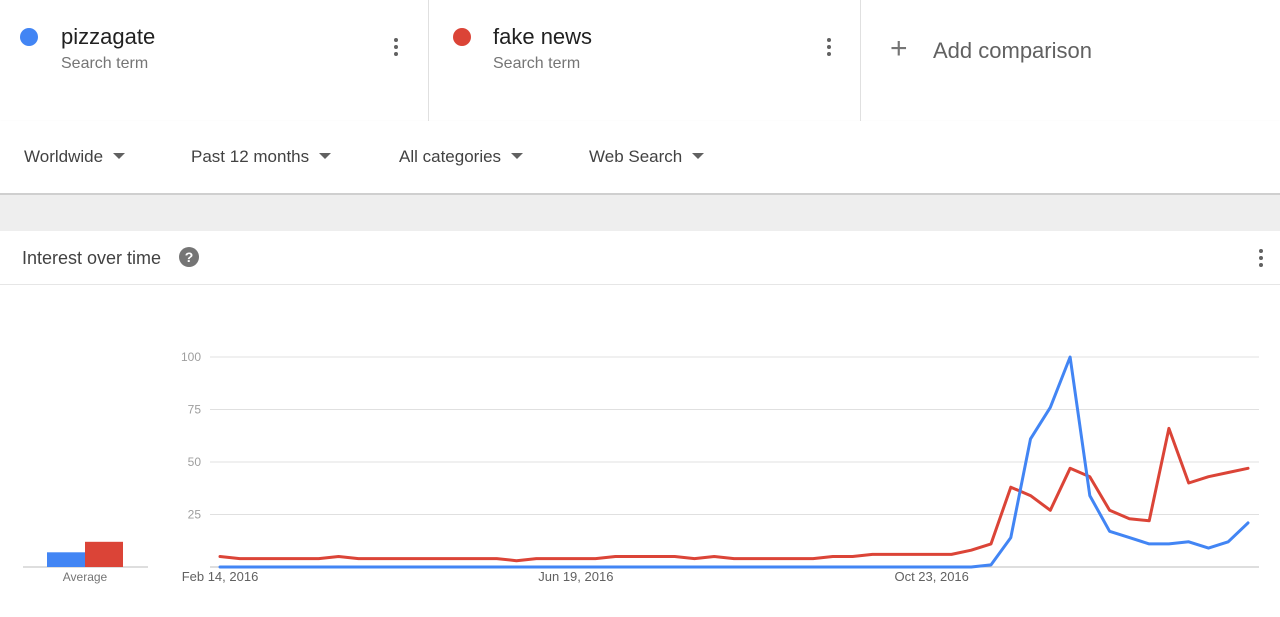  Describe the element at coordinates (195, 410) in the screenshot. I see `y-tick-label: 75` at that location.